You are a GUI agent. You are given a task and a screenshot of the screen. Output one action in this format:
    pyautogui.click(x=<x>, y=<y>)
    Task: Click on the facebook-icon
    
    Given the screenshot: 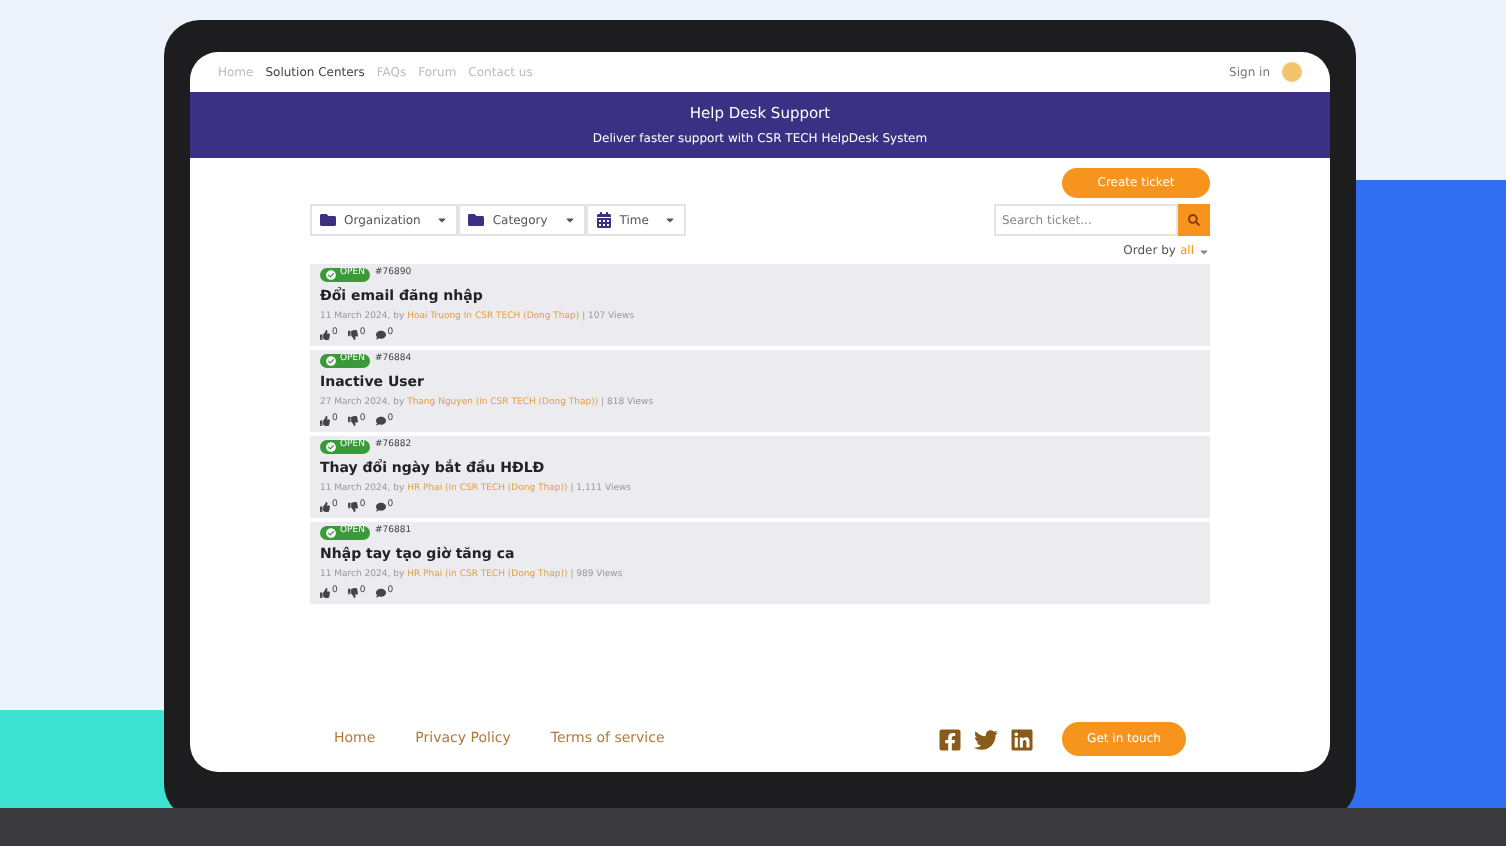 What is the action you would take?
    pyautogui.click(x=950, y=739)
    